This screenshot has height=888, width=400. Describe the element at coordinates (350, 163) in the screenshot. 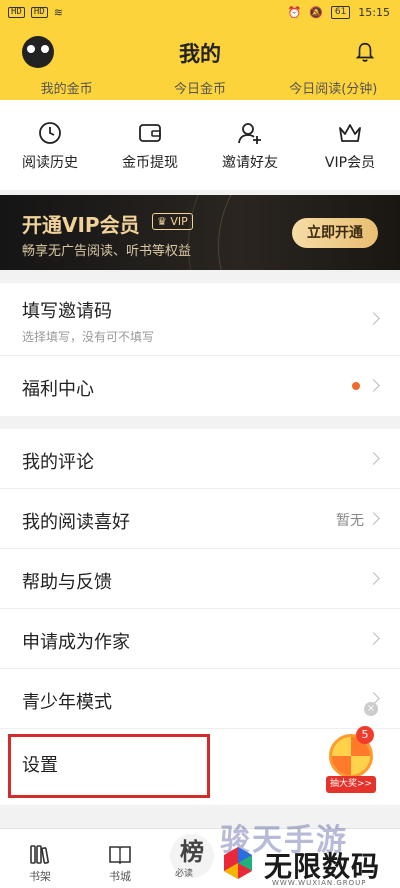

I see `quick-action-label: VIP会员` at that location.